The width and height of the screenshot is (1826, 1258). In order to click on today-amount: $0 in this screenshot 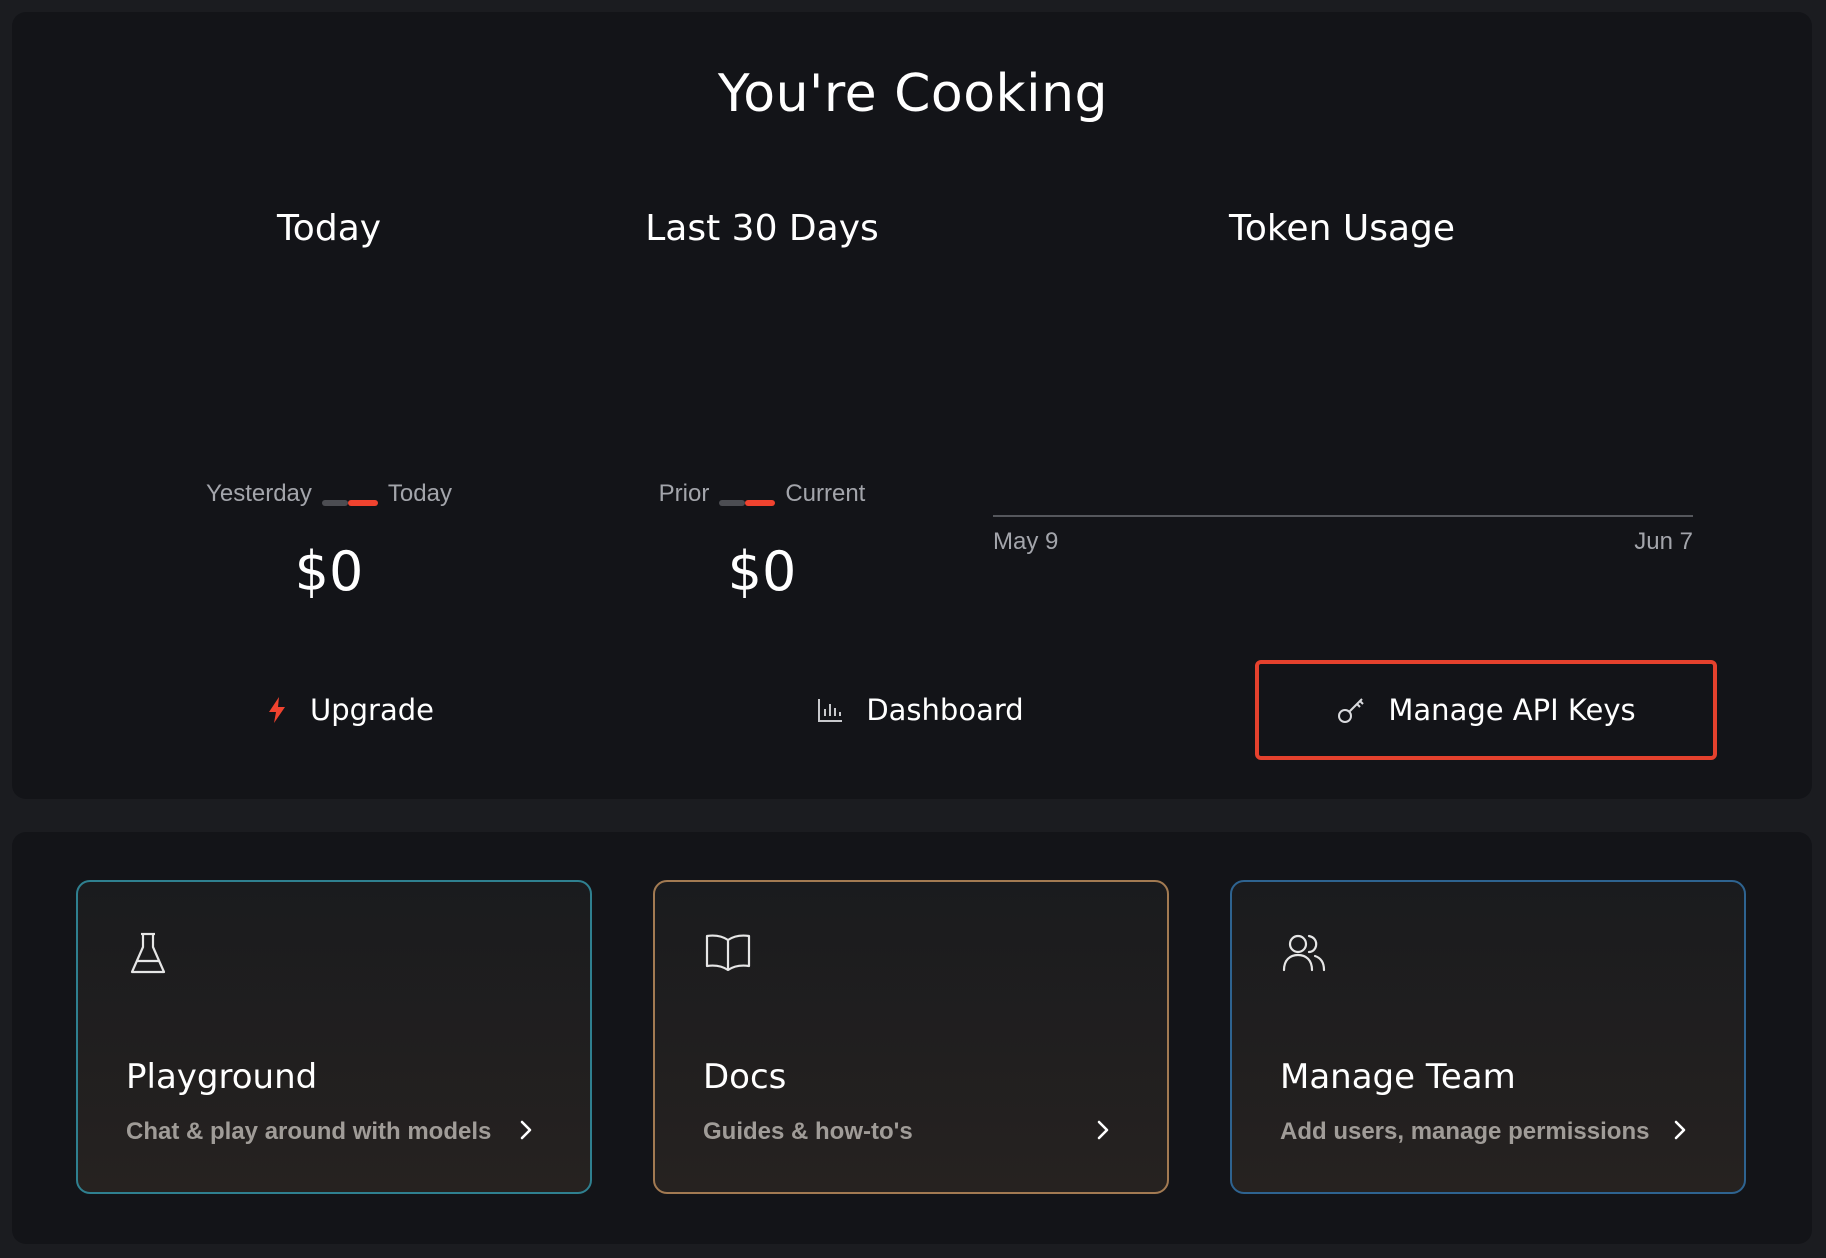, I will do `click(329, 571)`.